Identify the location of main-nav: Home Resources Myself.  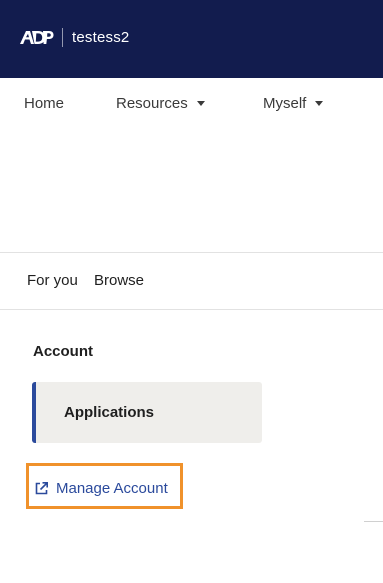
(191, 104).